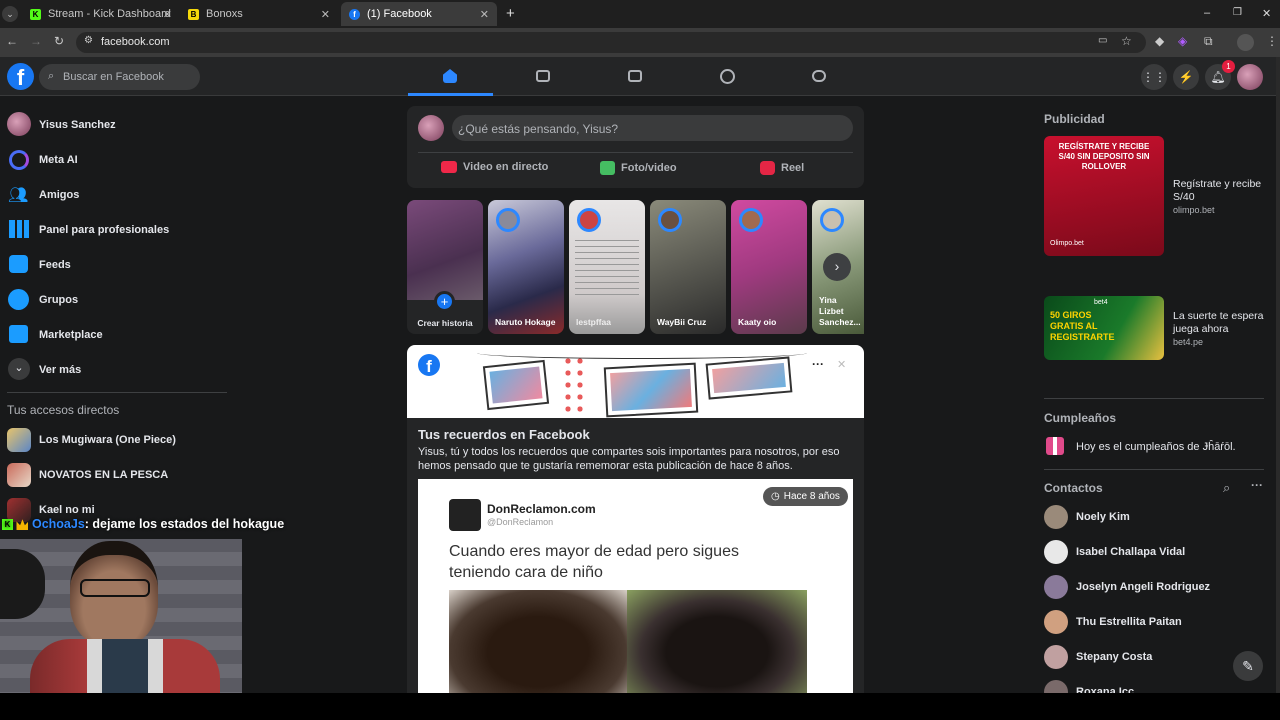 Image resolution: width=1280 pixels, height=720 pixels. I want to click on more-options-icon: ···, so click(818, 364).